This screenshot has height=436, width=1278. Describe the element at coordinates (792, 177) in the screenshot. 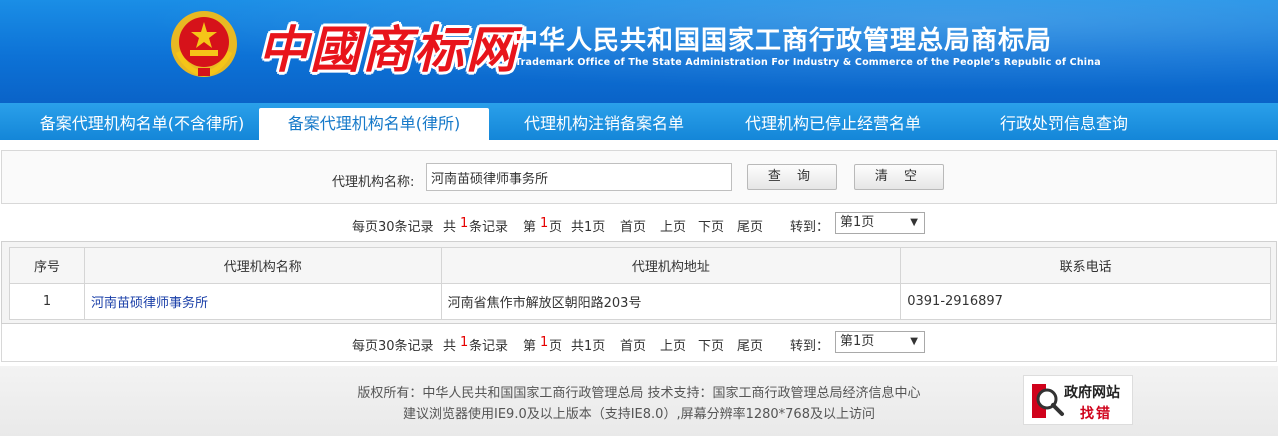

I see `query-button: 查 询` at that location.